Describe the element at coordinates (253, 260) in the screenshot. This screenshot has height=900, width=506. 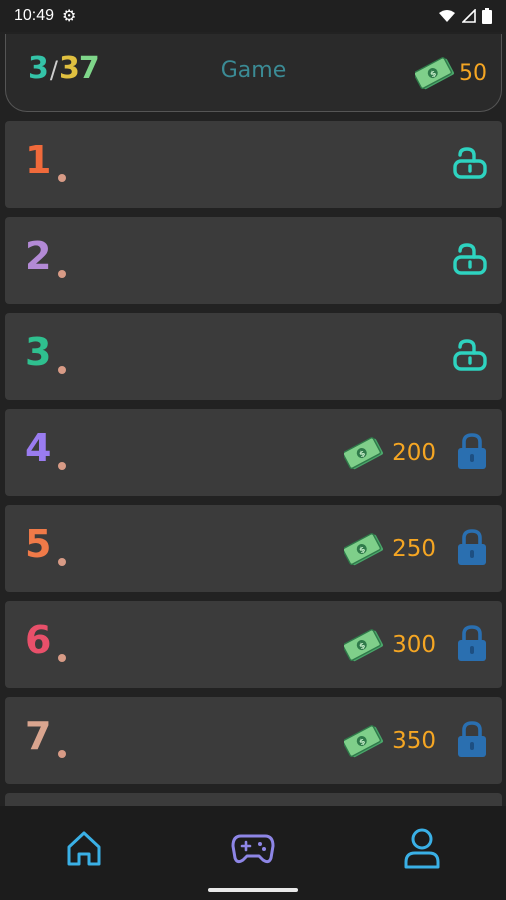
I see `level-row-2: 2` at that location.